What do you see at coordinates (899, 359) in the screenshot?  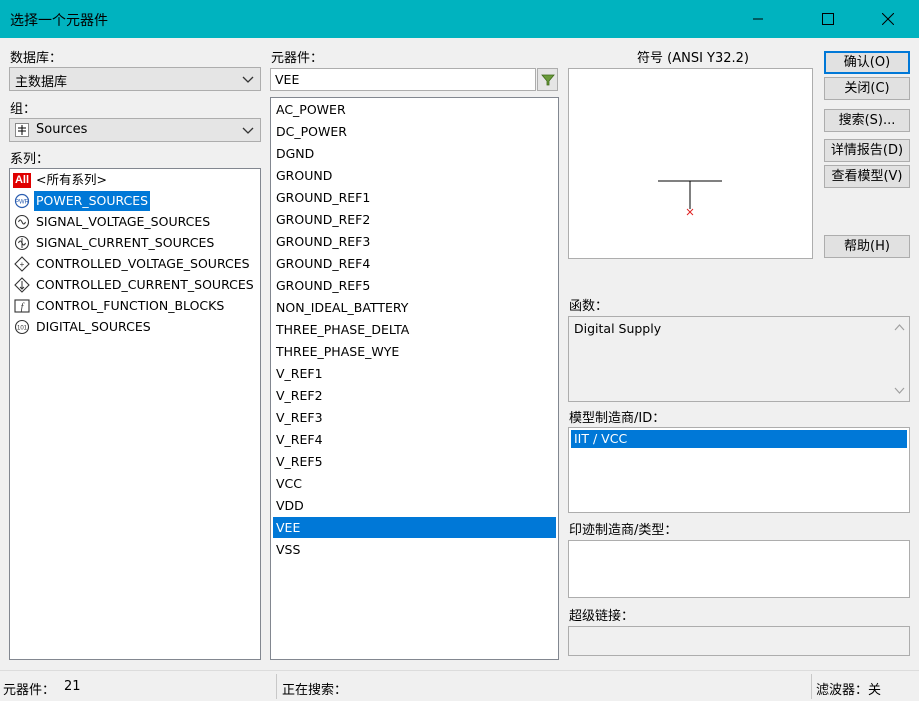 I see `function-scrollbar` at bounding box center [899, 359].